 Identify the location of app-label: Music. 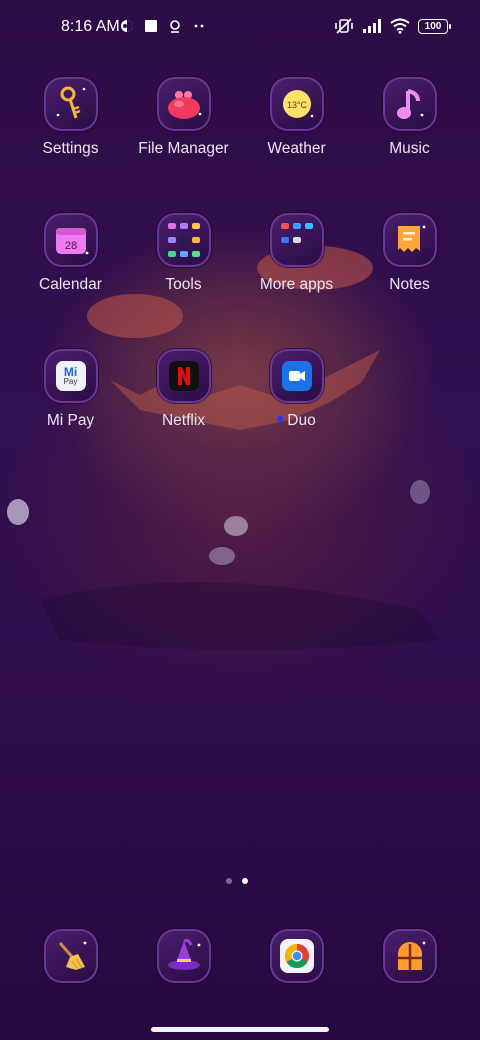
(409, 148).